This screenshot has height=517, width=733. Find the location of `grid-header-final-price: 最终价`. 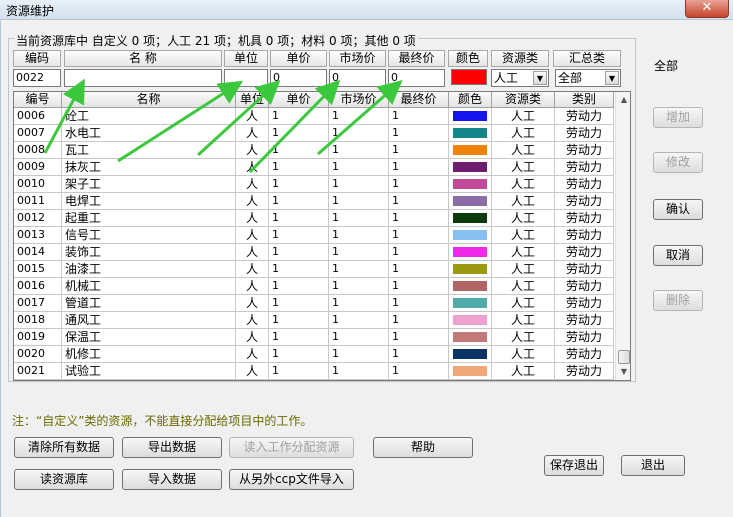

grid-header-final-price: 最终价 is located at coordinates (419, 100).